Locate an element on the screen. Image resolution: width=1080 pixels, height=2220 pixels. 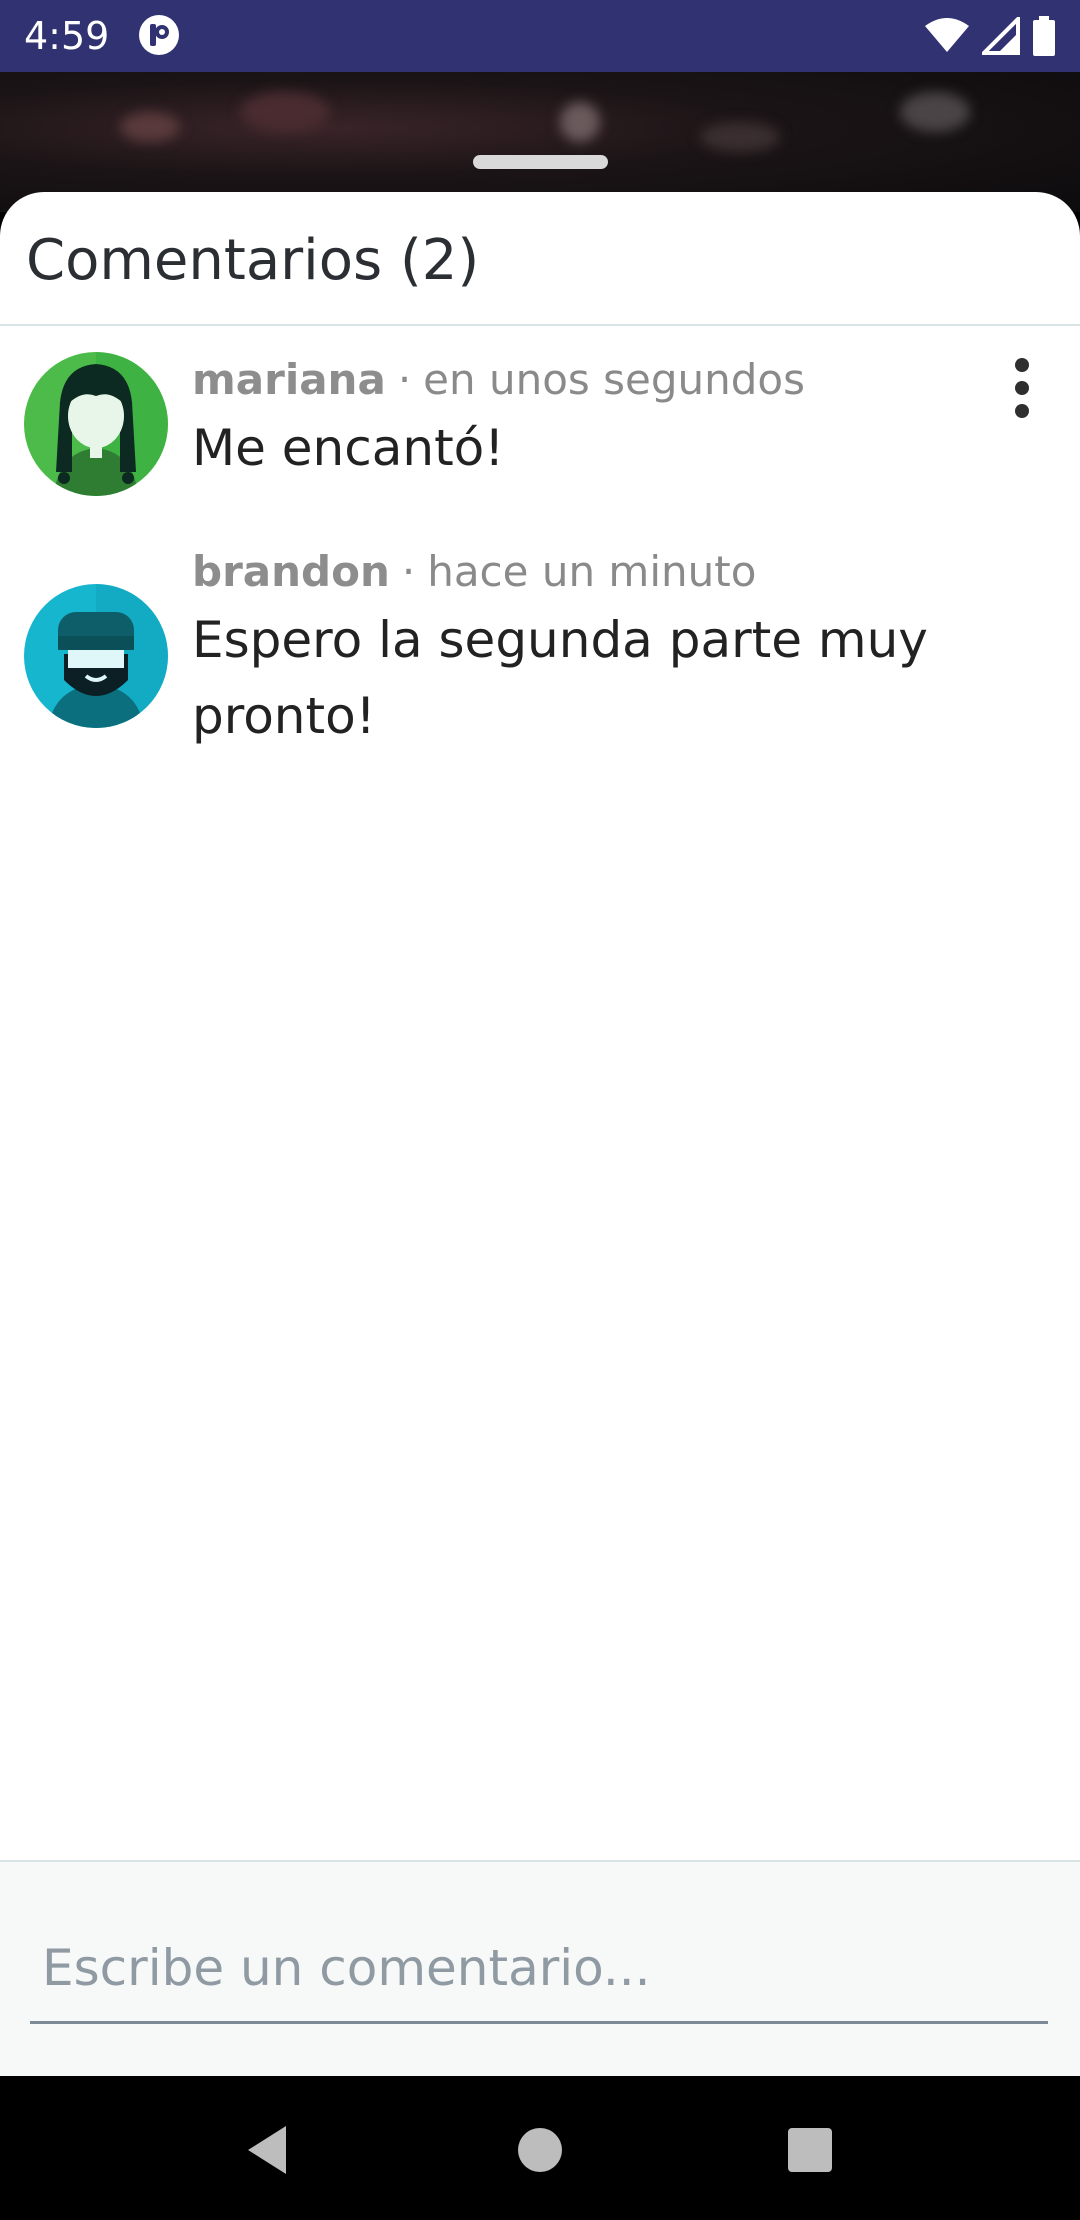
sheet-title: Comentarios (2) is located at coordinates (253, 260).